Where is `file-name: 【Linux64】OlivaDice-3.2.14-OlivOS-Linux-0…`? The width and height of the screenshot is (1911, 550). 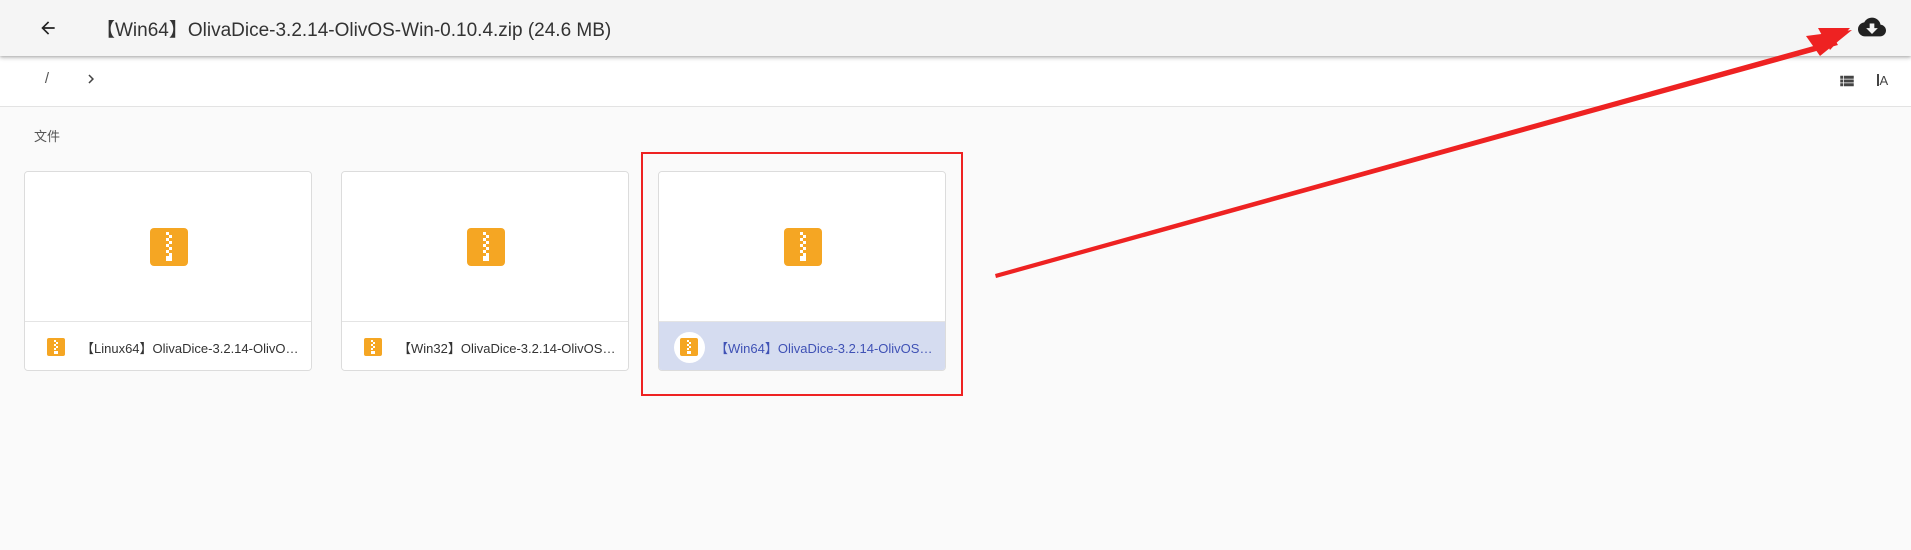
file-name: 【Linux64】OlivaDice-3.2.14-OlivOS-Linux-0… is located at coordinates (190, 348).